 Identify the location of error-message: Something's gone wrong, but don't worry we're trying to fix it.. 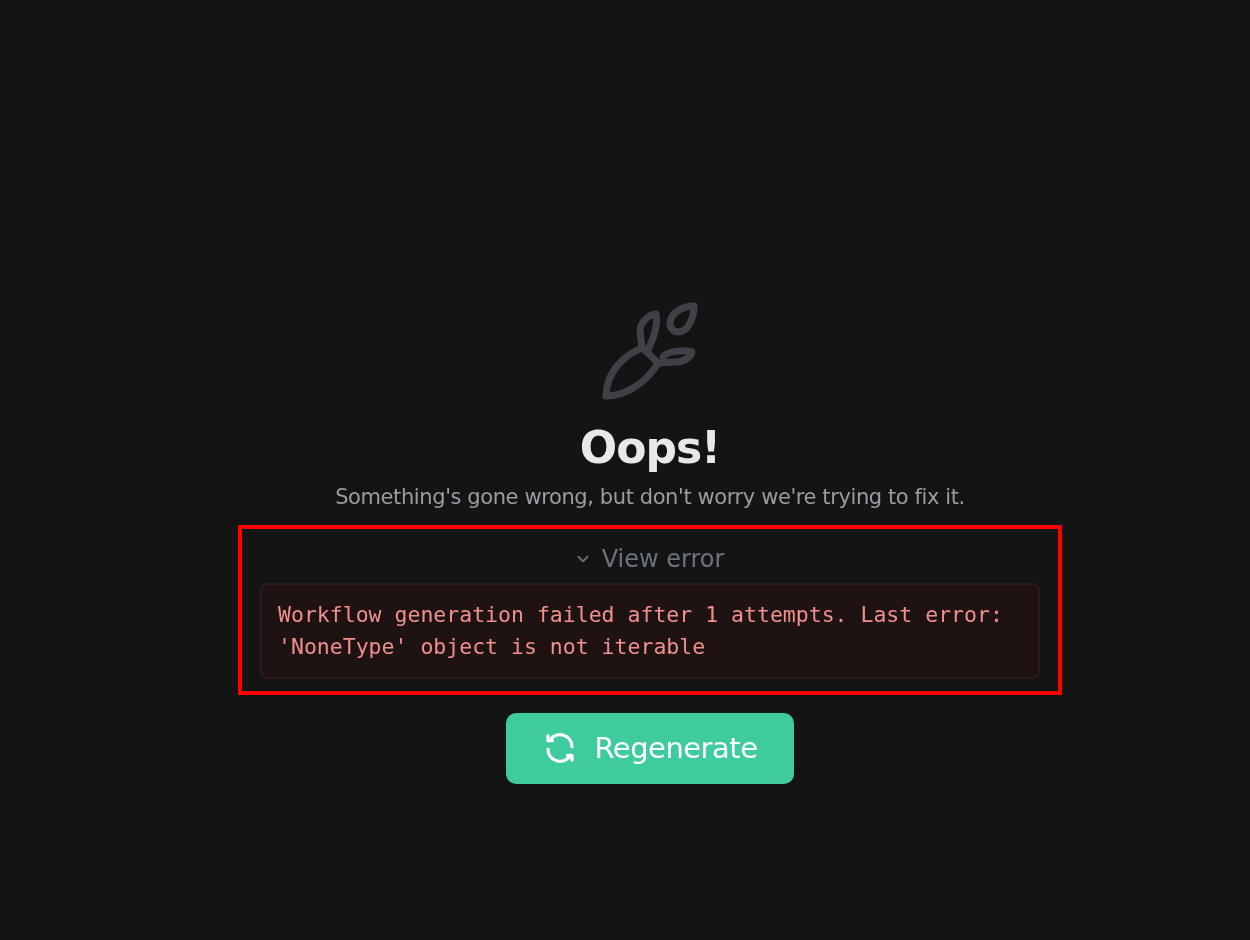
(650, 496).